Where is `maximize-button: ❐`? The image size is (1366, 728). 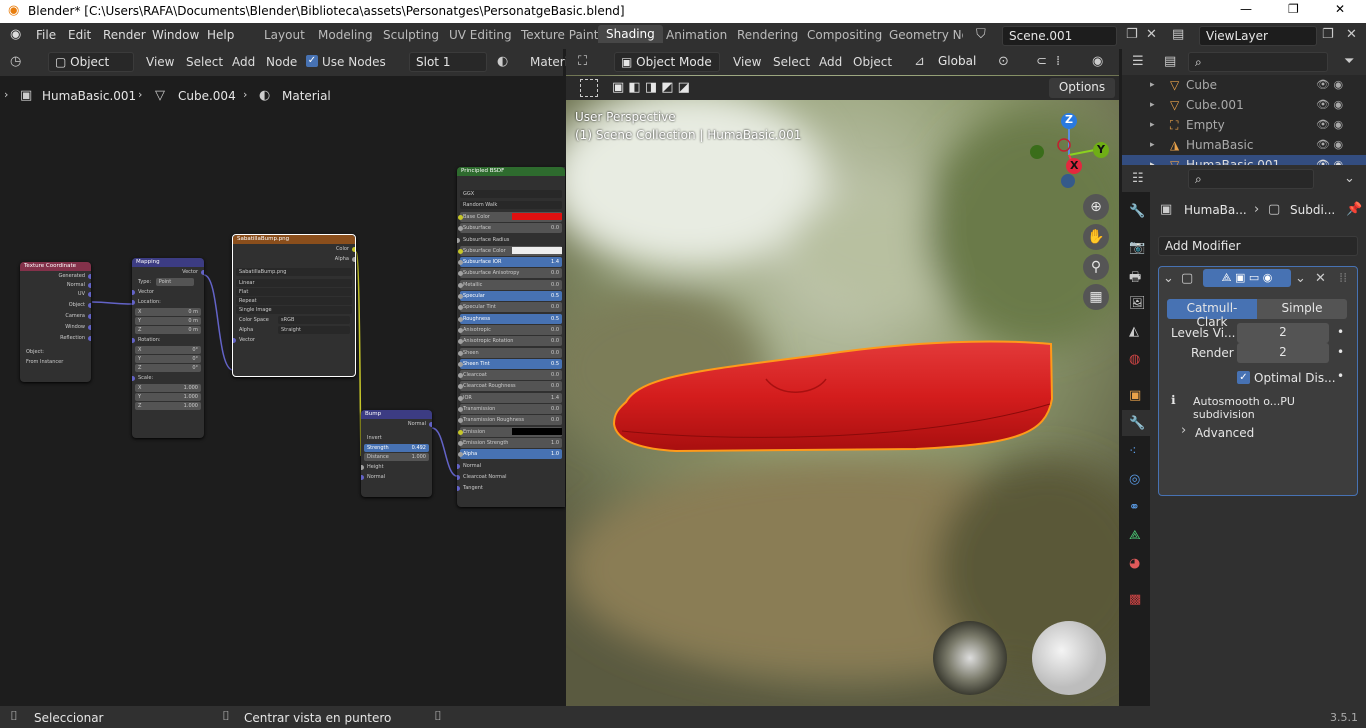 maximize-button: ❐ is located at coordinates (1293, 9).